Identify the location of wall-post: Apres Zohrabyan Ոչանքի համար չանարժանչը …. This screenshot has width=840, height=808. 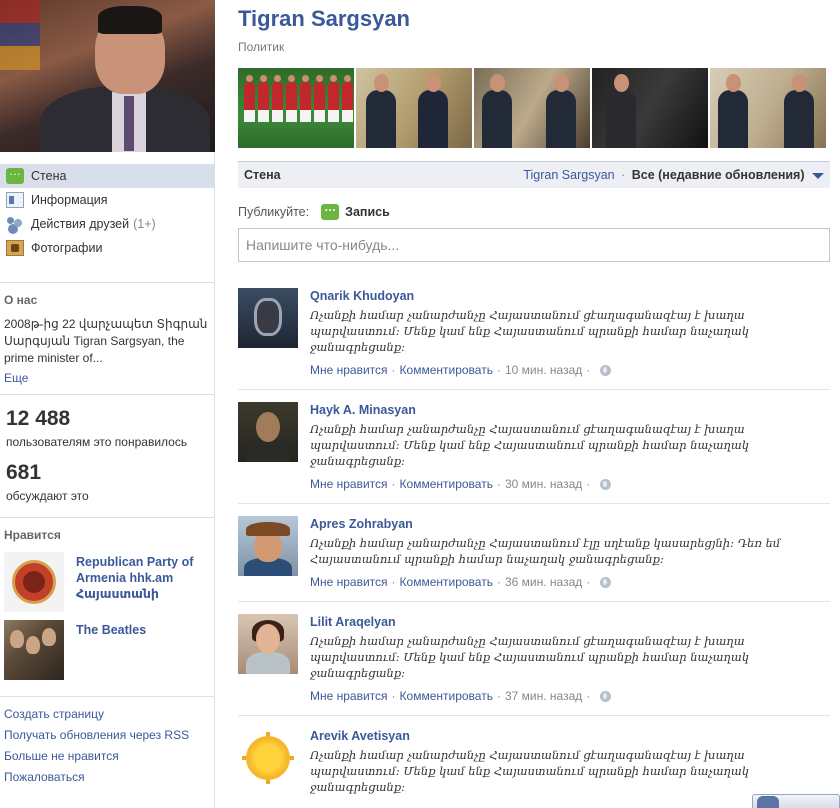
(534, 559).